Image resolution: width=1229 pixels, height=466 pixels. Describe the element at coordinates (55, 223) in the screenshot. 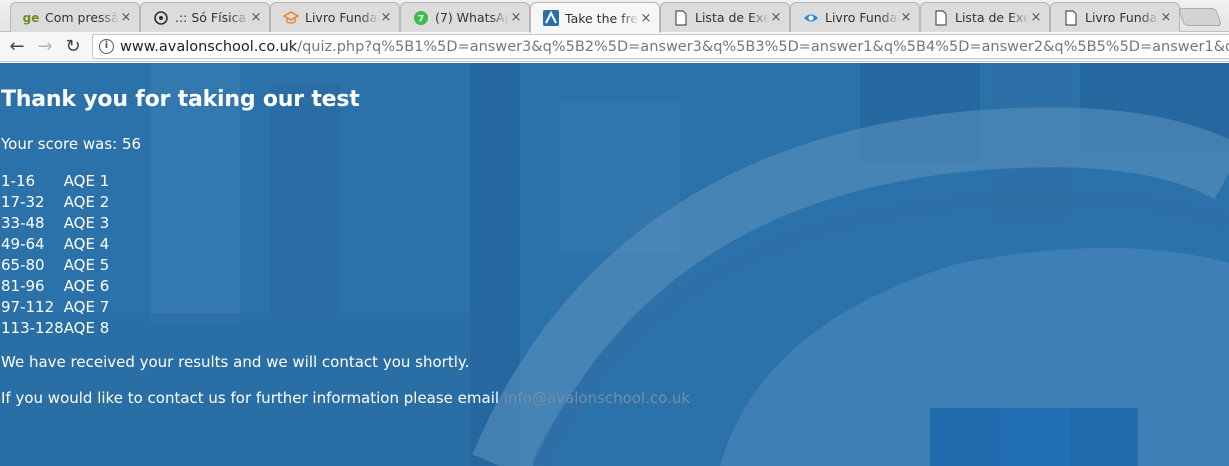

I see `table-row: 33-48 AQE 3` at that location.